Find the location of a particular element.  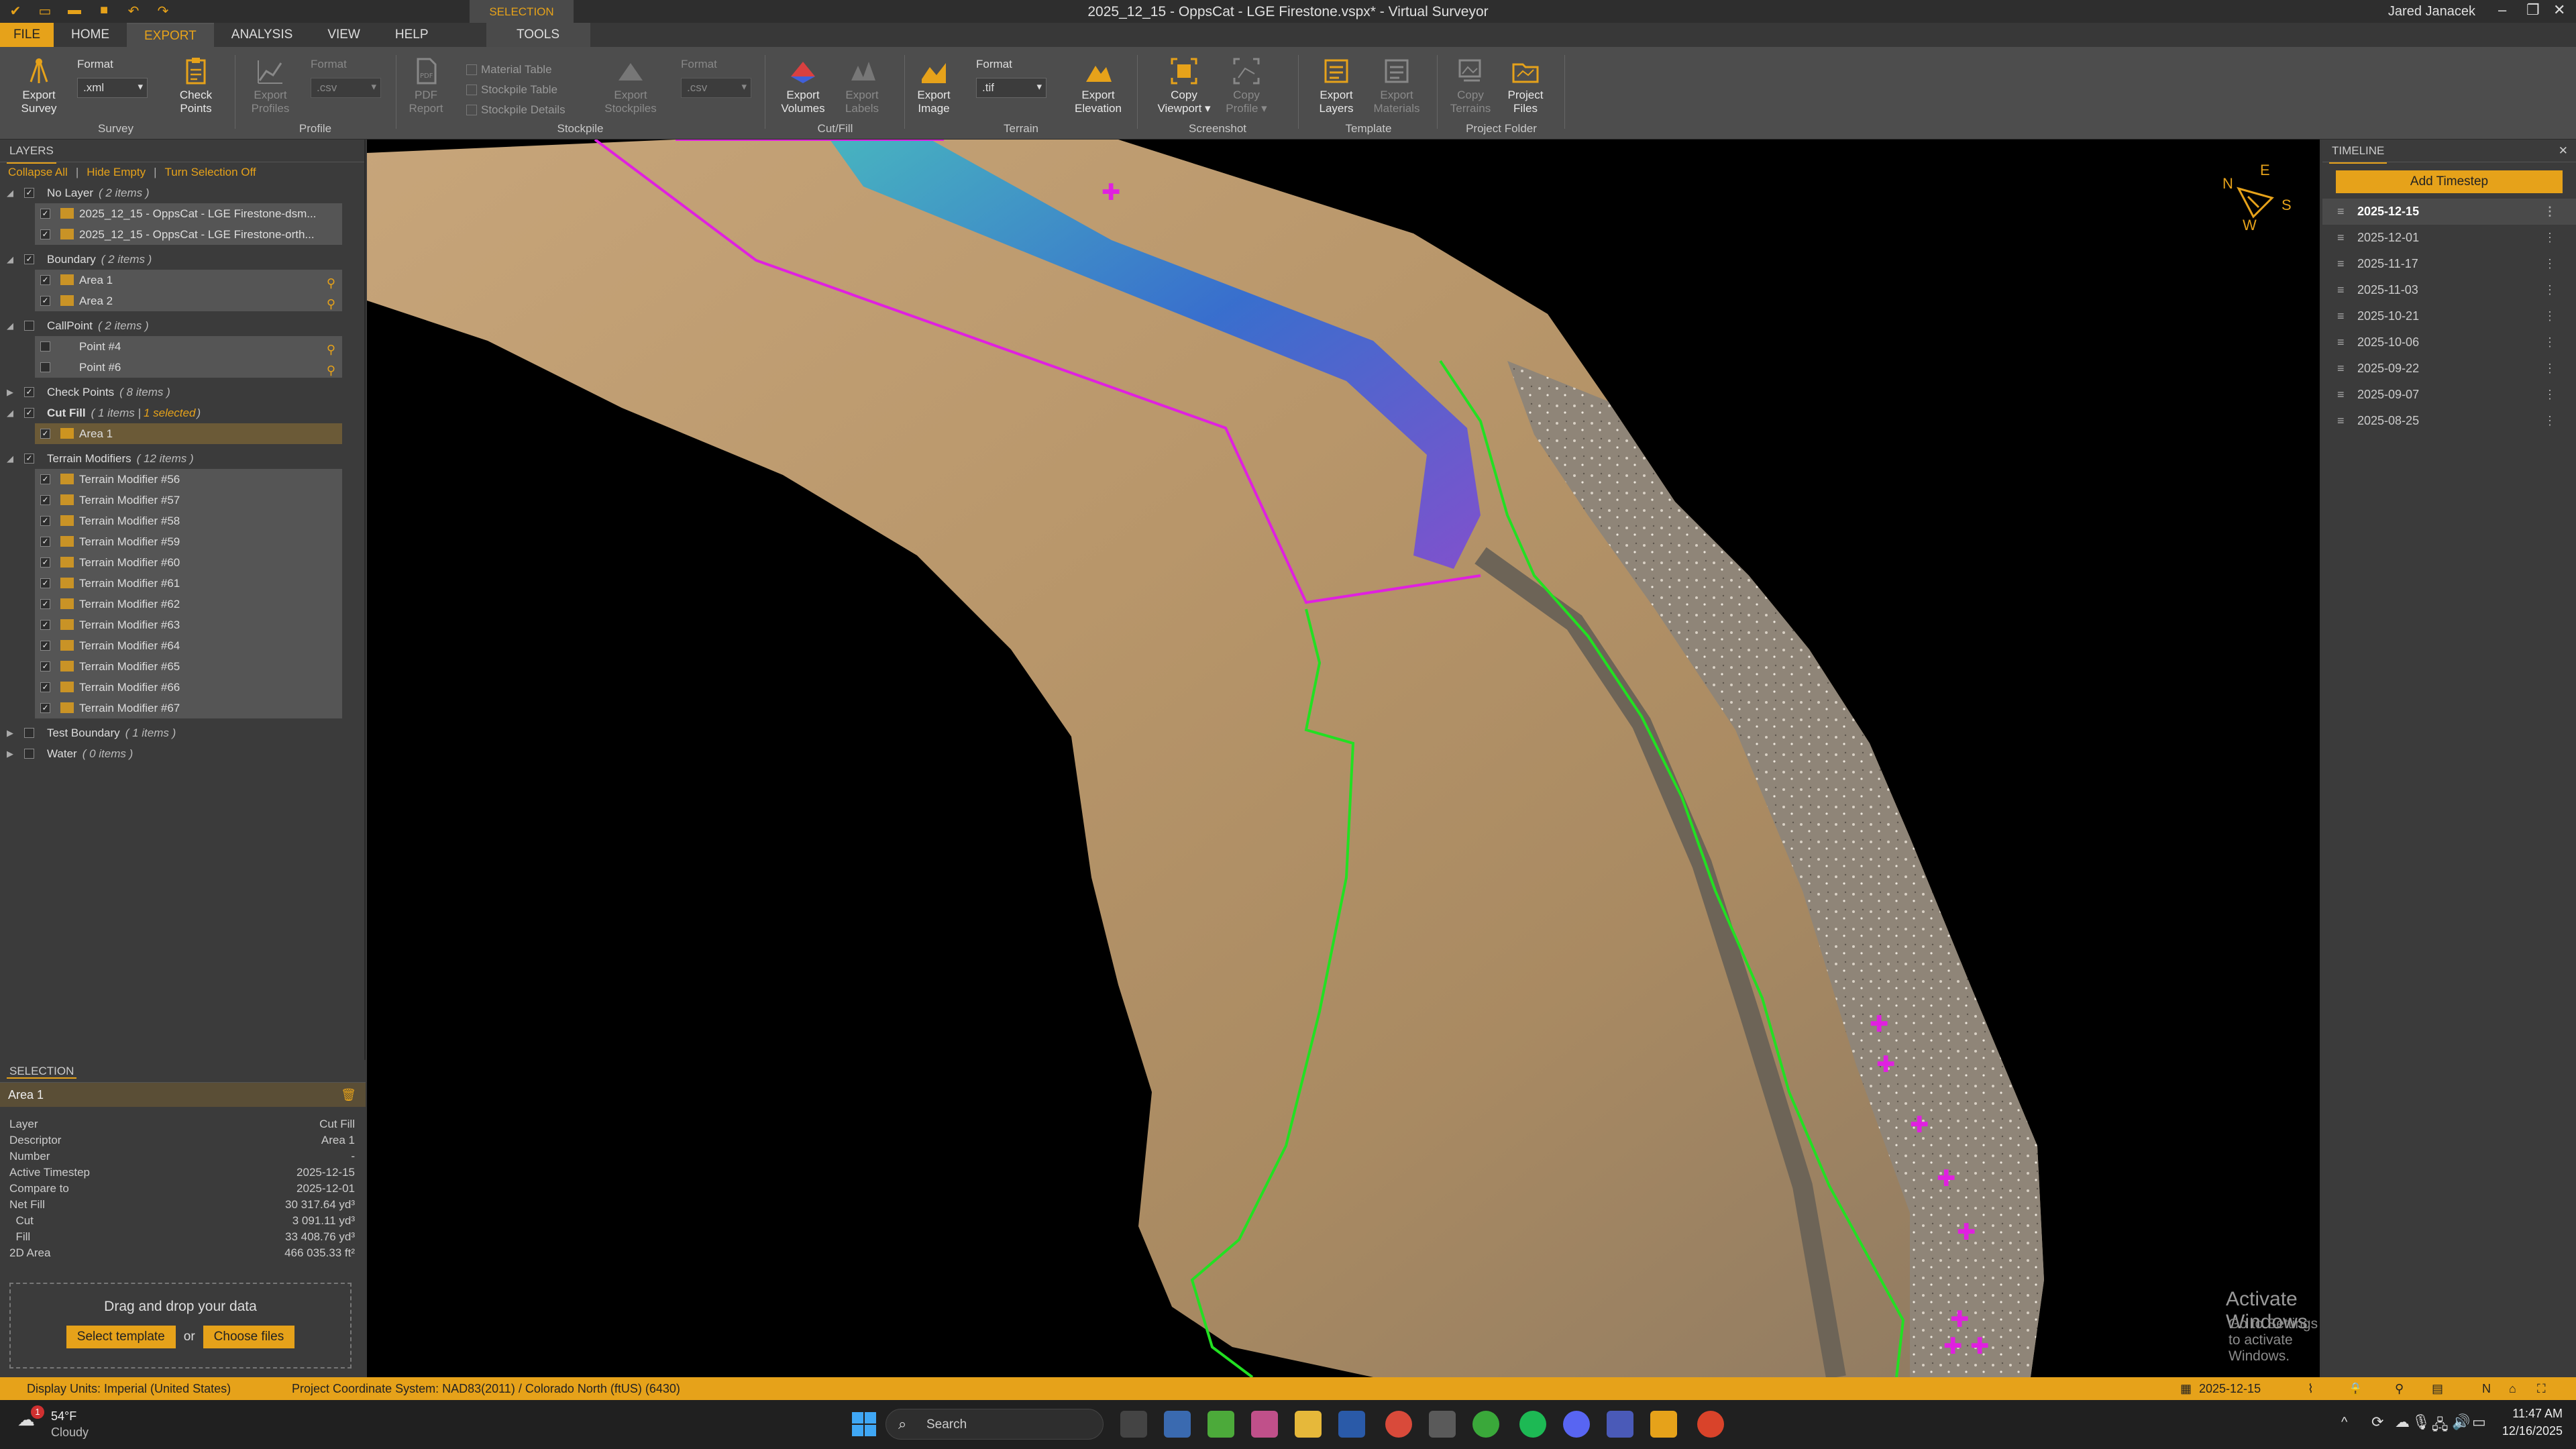

cloud-icon: ☁ is located at coordinates (2402, 1422).